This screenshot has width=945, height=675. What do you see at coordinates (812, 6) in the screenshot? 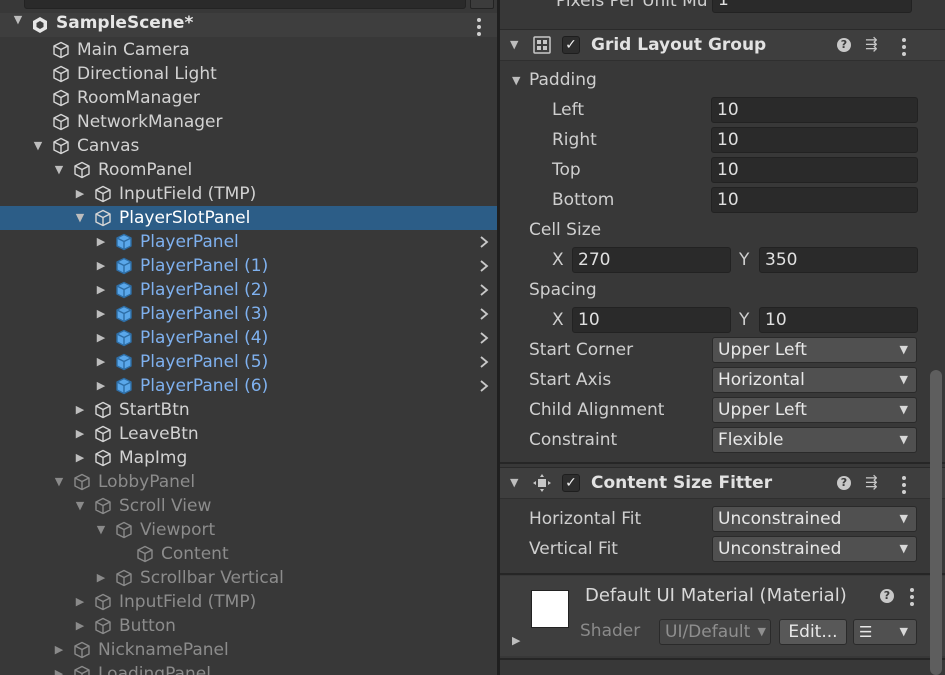
I see `pixels-per-unit-field: 1` at bounding box center [812, 6].